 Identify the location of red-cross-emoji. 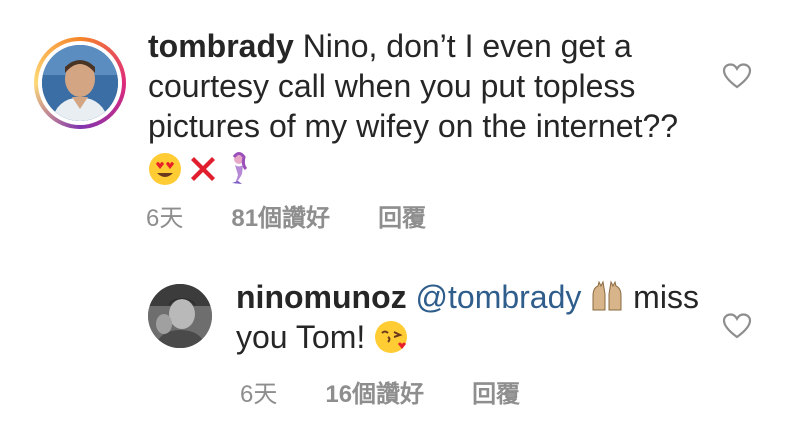
(203, 168).